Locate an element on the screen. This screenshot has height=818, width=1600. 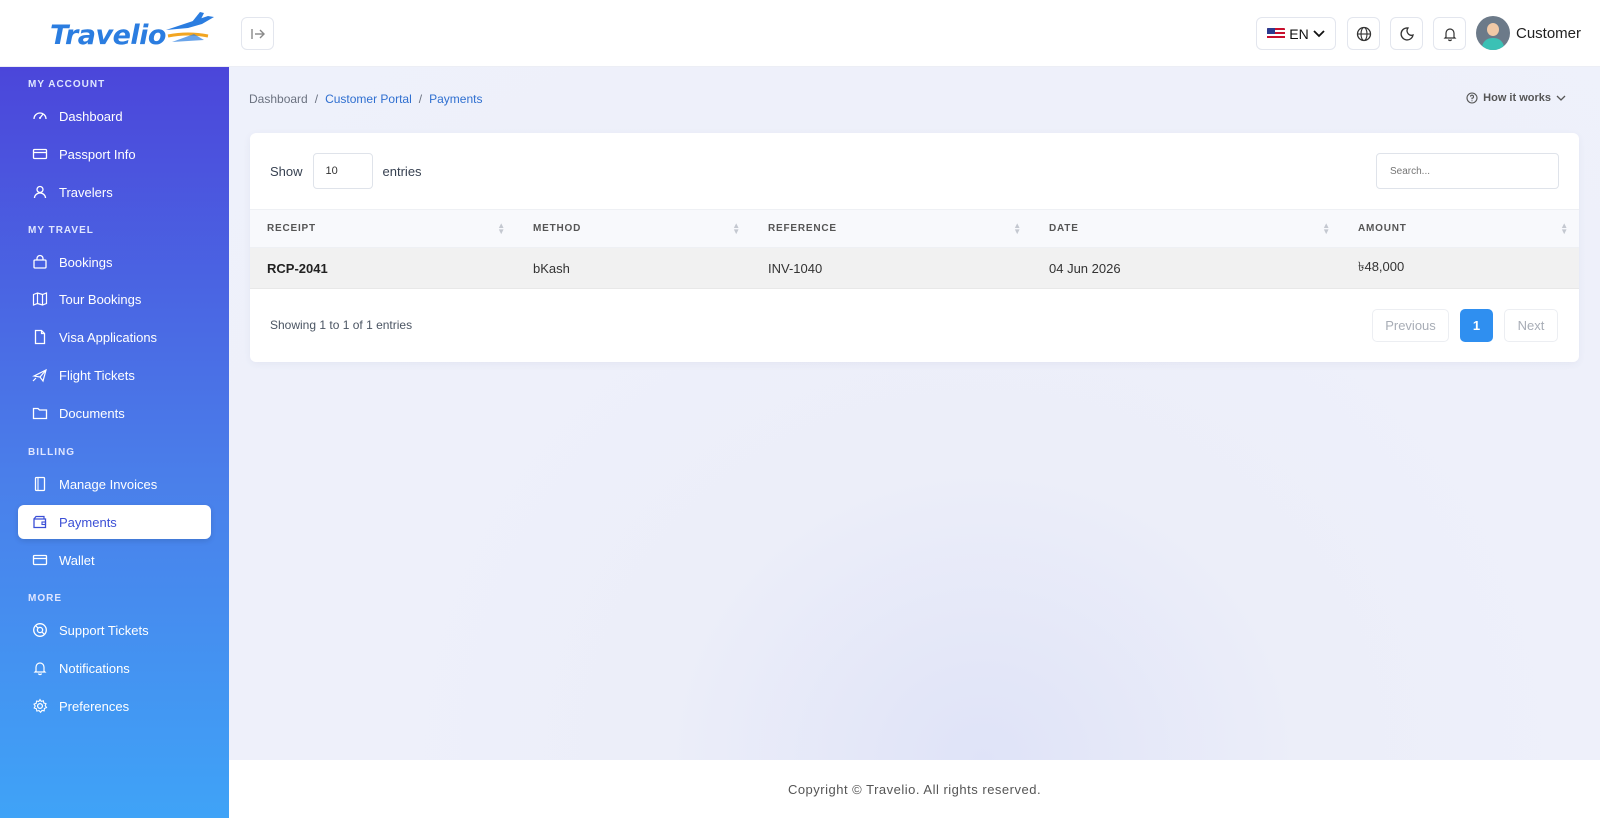
sidebar-item-label: Documents is located at coordinates (92, 413).